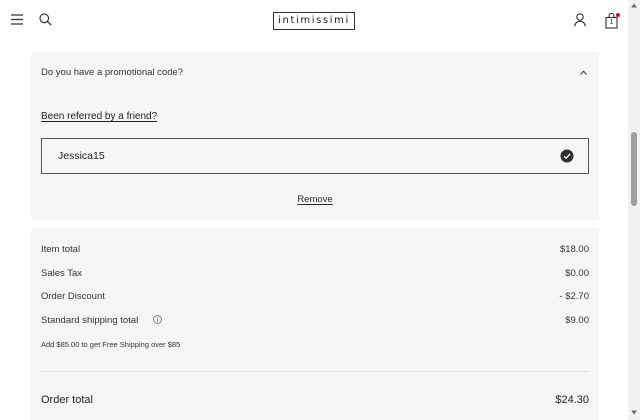 This screenshot has width=640, height=420. Describe the element at coordinates (315, 296) in the screenshot. I see `summary-row-order-discount: Order Discount - $2.70` at that location.